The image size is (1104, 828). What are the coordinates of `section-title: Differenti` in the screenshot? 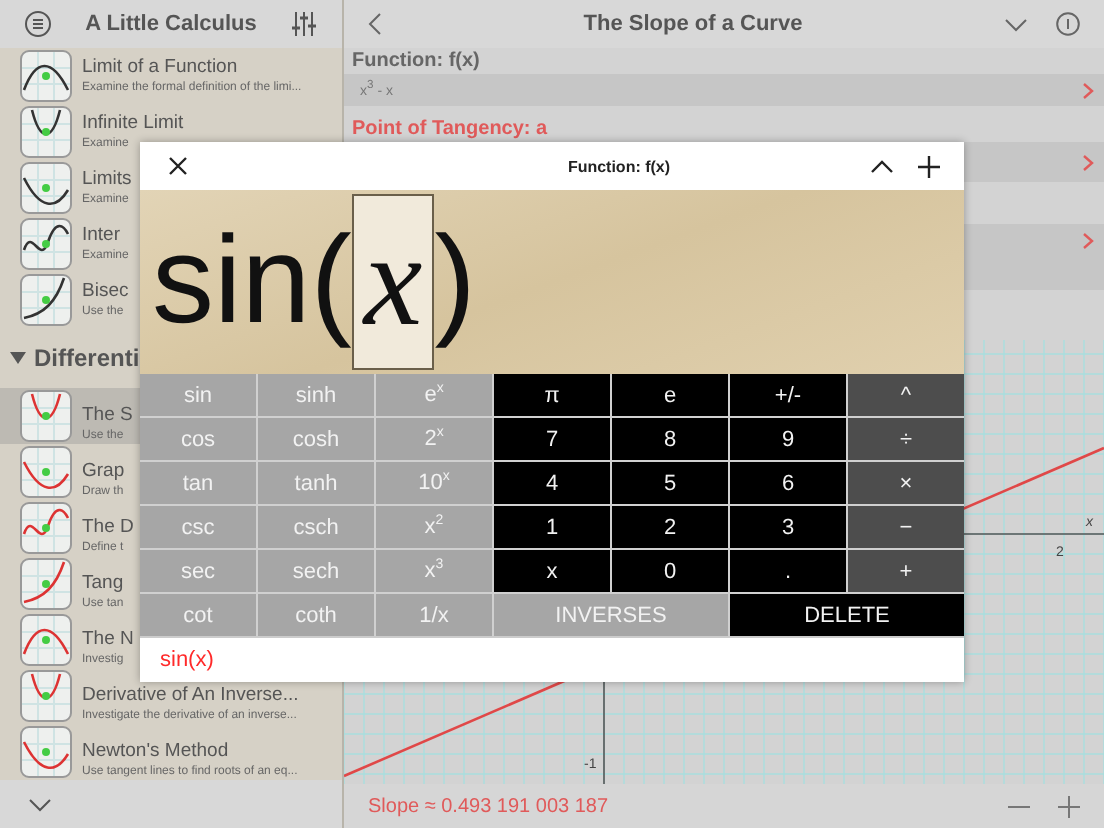 It's located at (87, 358).